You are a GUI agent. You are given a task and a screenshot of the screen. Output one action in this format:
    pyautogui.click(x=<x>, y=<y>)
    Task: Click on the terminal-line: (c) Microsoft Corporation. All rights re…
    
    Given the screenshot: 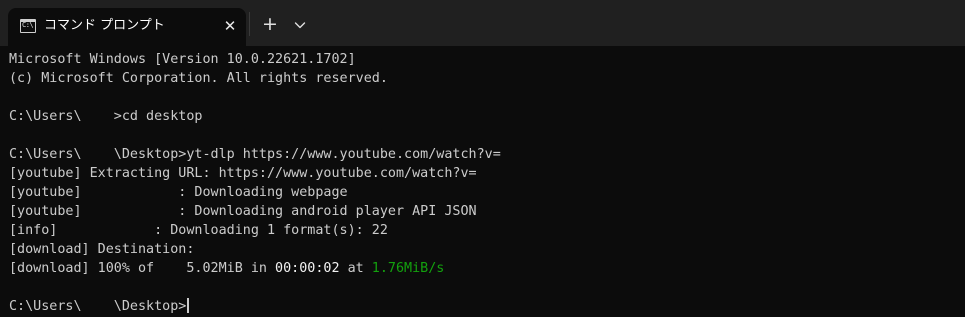 What is the action you would take?
    pyautogui.click(x=198, y=78)
    